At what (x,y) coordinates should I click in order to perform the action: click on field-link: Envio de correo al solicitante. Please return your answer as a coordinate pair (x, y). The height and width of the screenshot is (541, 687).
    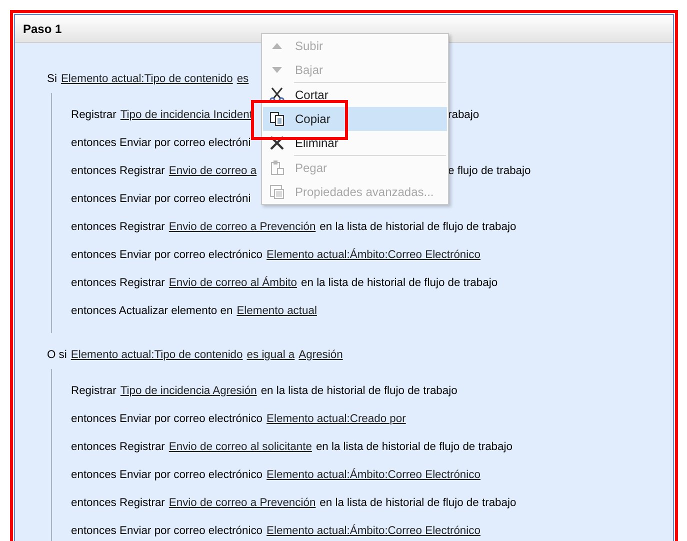
    Looking at the image, I should click on (240, 447).